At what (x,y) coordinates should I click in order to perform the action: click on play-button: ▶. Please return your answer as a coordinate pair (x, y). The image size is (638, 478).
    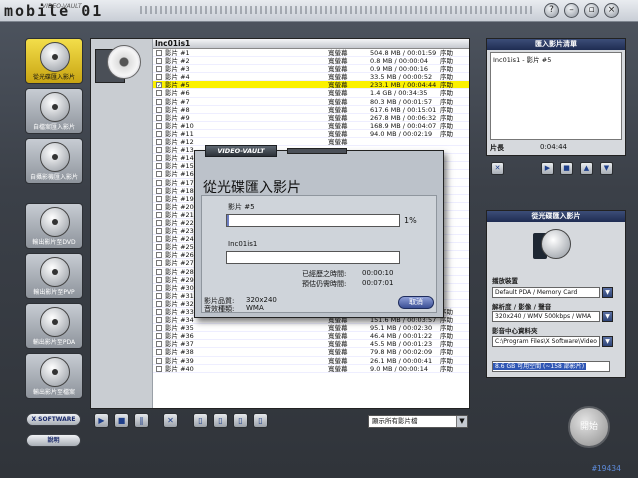
    Looking at the image, I should click on (101, 420).